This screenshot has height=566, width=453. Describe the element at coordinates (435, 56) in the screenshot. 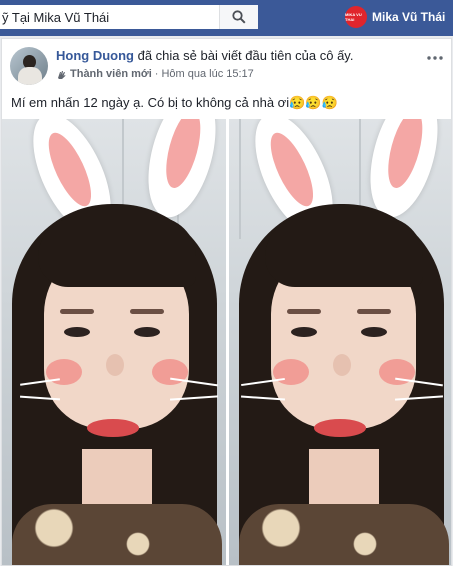

I see `more-options-icon` at that location.